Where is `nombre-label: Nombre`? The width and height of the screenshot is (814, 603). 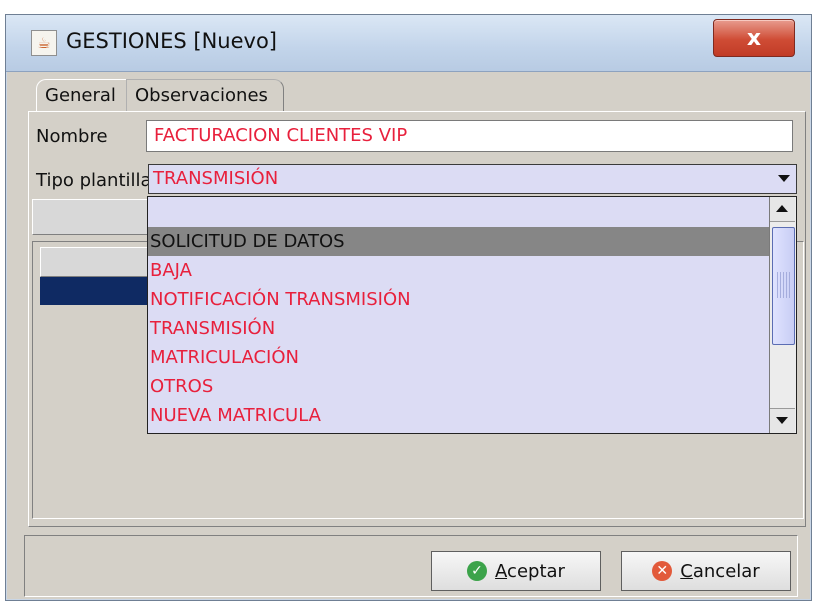
nombre-label: Nombre is located at coordinates (72, 136).